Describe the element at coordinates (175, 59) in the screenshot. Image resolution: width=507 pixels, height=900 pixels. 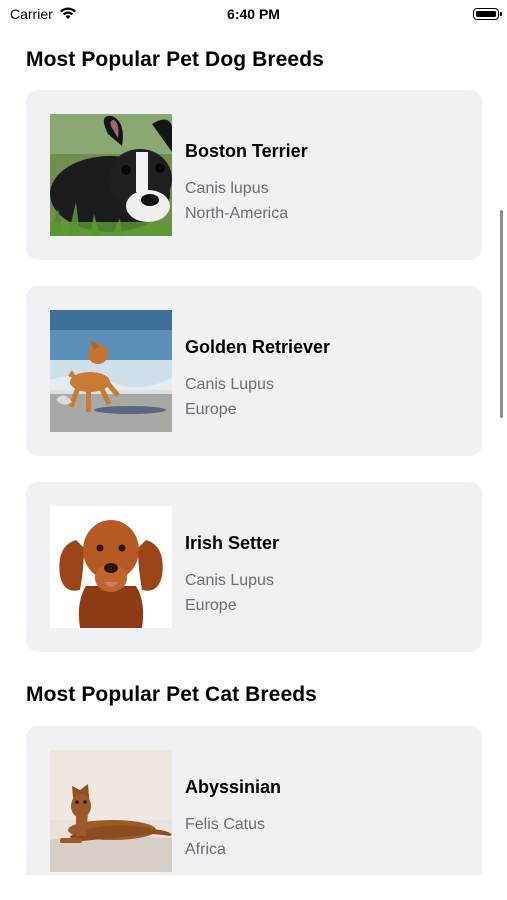
I see `section-title-dogs: Most Popular Pet Dog Breeds` at that location.